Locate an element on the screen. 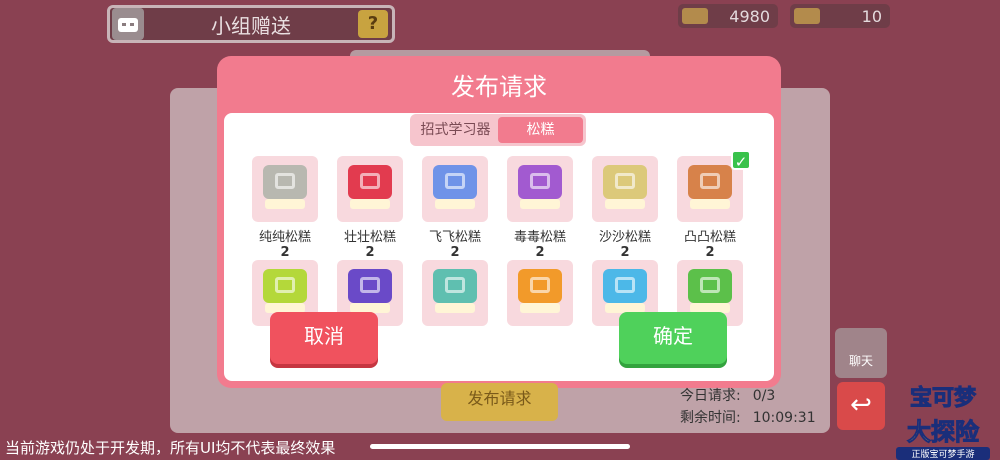 The width and height of the screenshot is (1000, 460). ticket-icon is located at coordinates (807, 16).